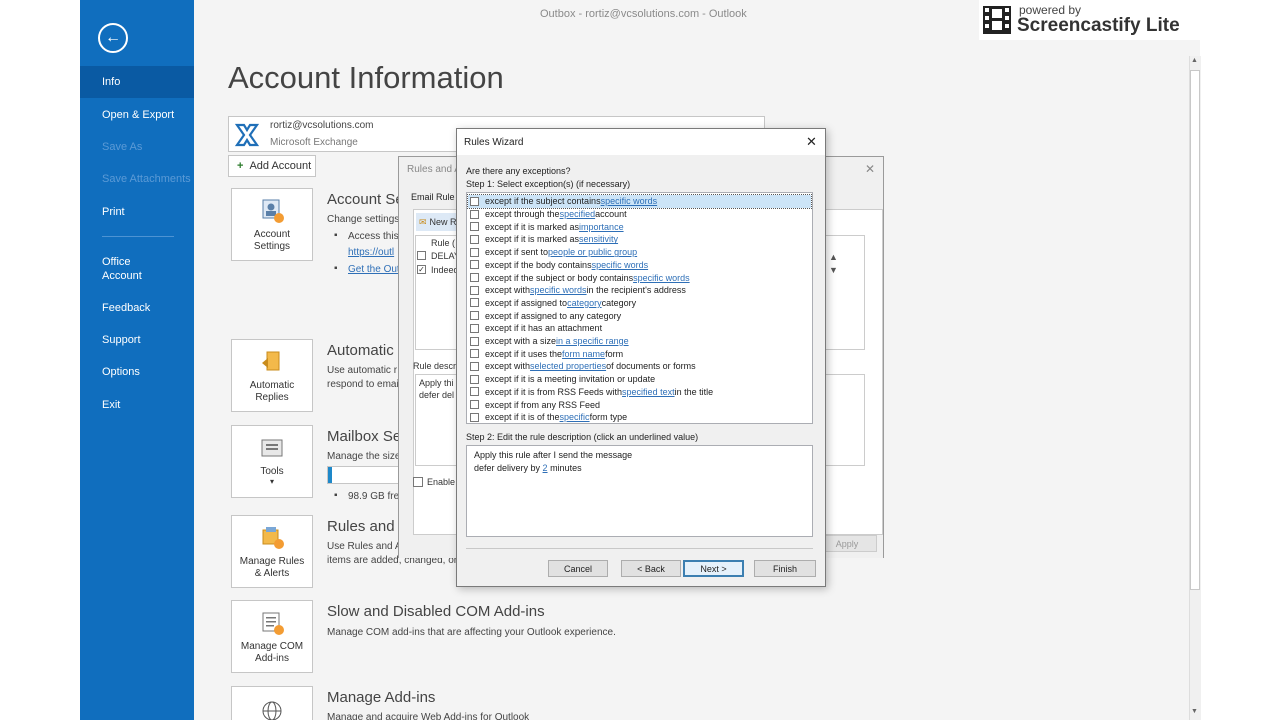 This screenshot has height=720, width=1280. Describe the element at coordinates (639, 226) in the screenshot. I see `exception-item: except if it is marked as importance` at that location.